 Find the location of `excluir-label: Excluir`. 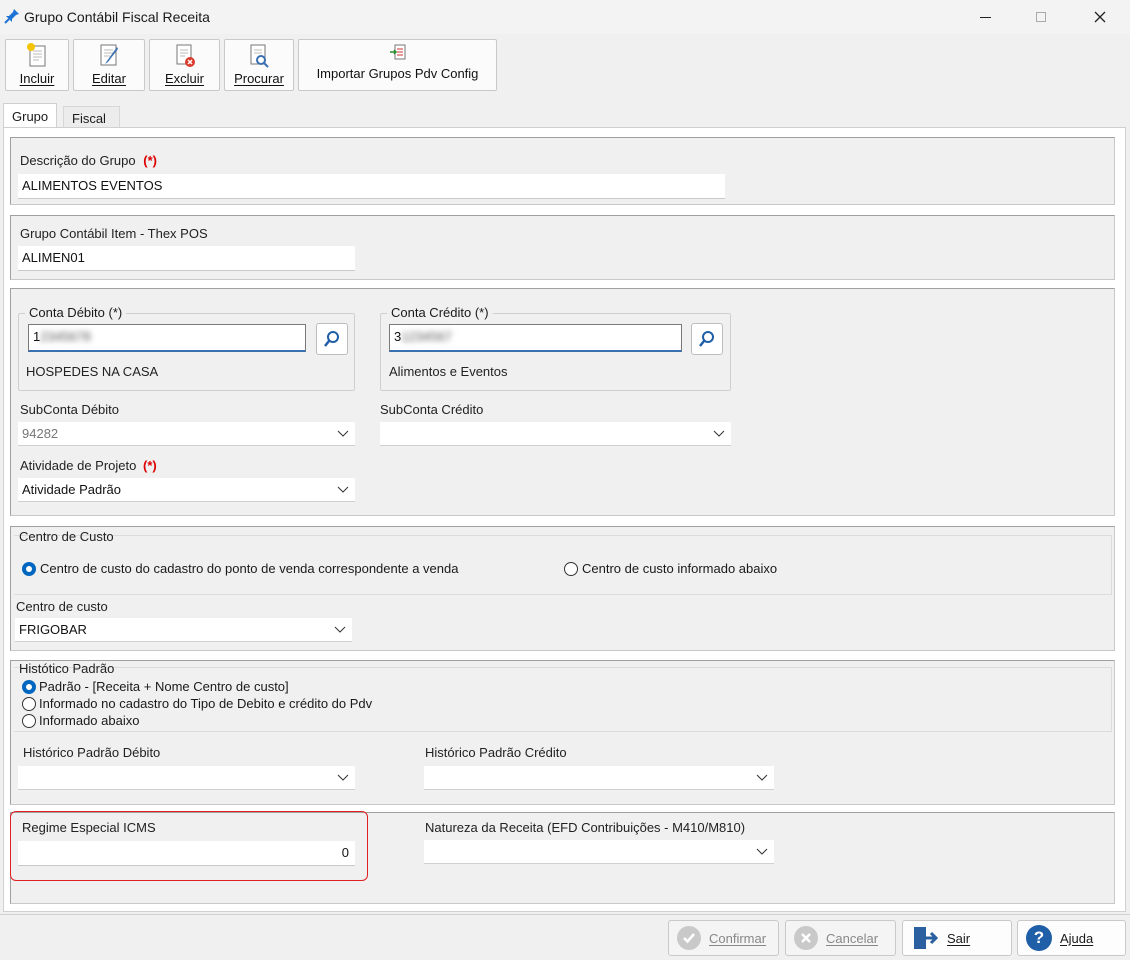

excluir-label: Excluir is located at coordinates (184, 78).